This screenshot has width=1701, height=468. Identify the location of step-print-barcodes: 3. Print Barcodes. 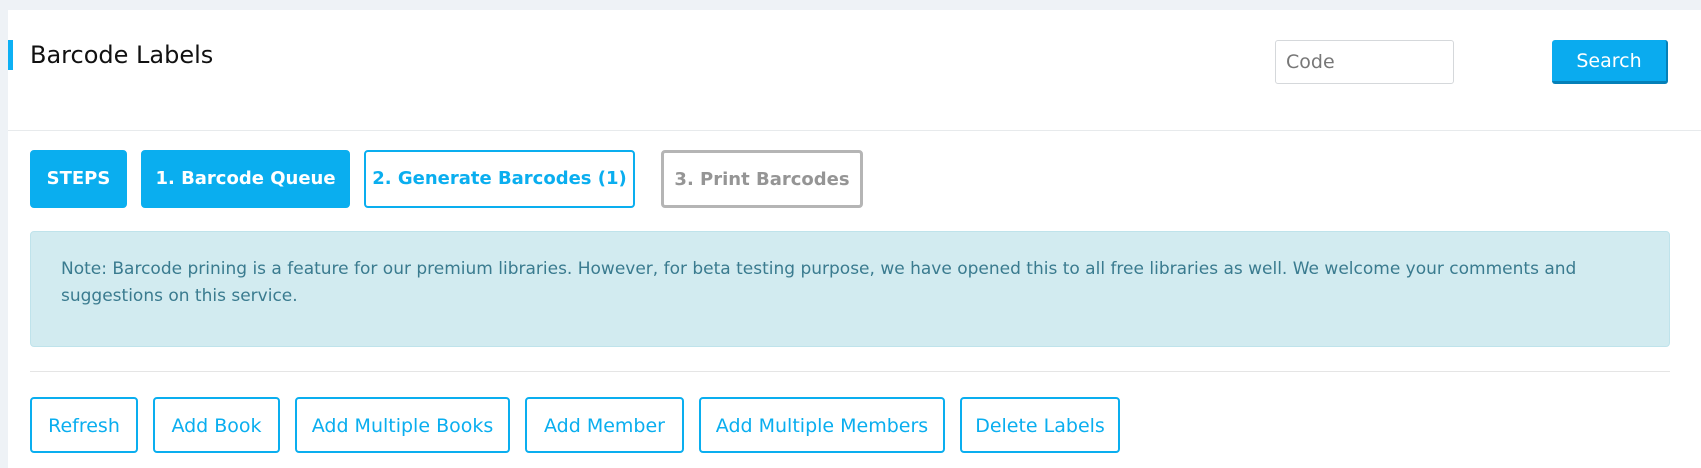
(762, 179).